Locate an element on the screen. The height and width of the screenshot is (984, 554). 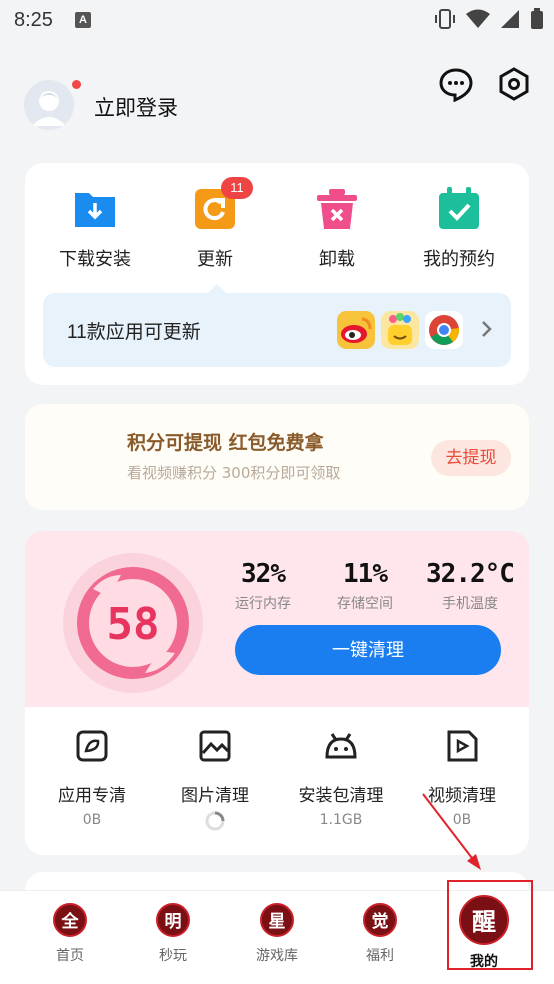
tool-label: 安装包清理 is located at coordinates (341, 795).